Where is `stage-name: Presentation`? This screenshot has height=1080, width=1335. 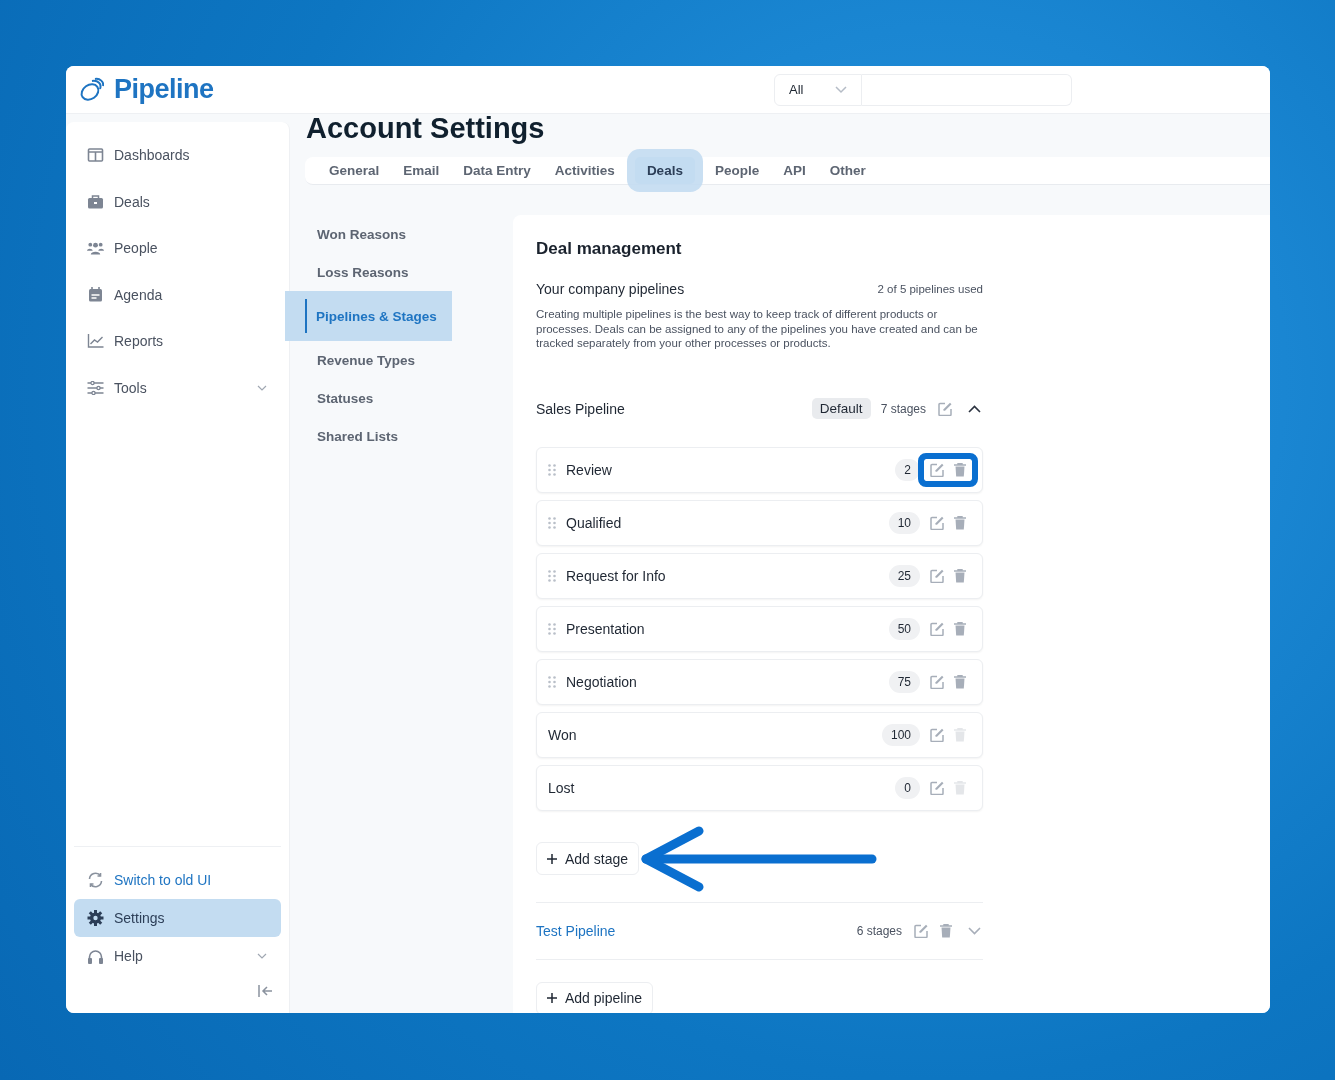
stage-name: Presentation is located at coordinates (606, 628).